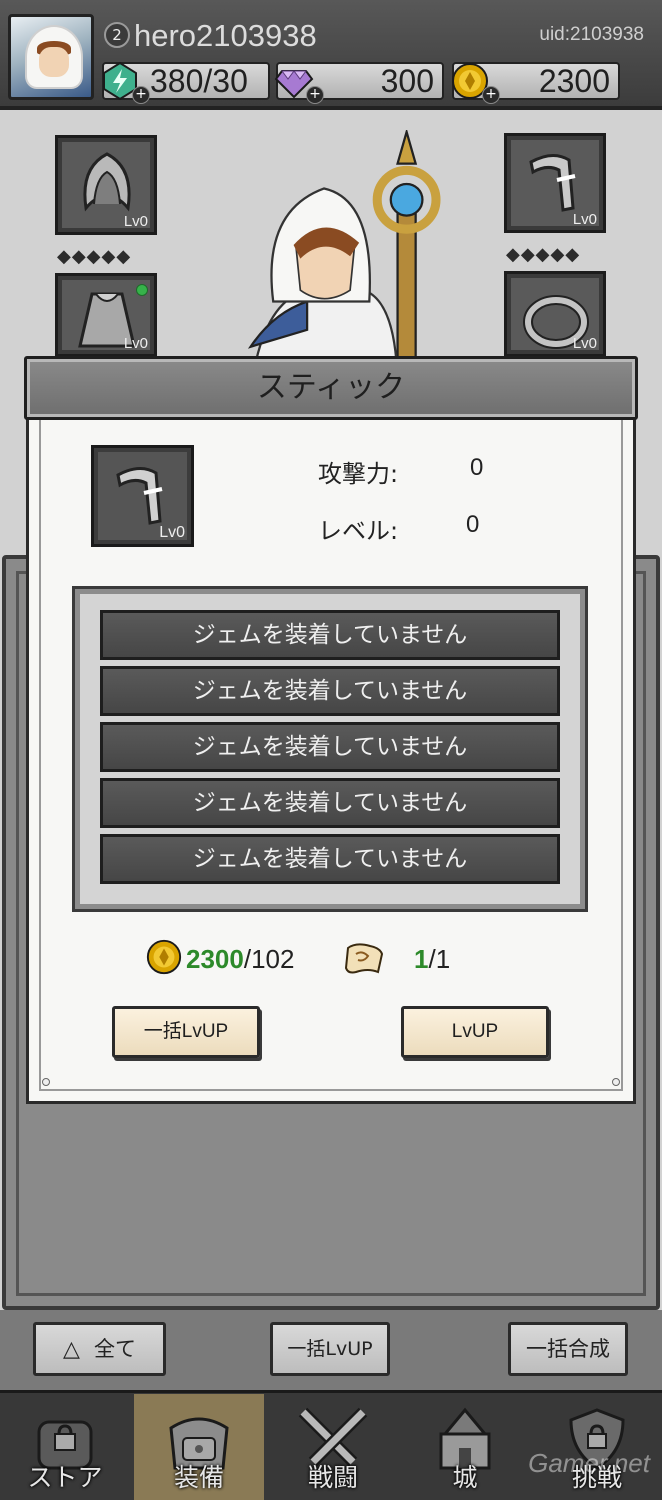  I want to click on gem-slot-5: ジェムを装着していません, so click(330, 859).